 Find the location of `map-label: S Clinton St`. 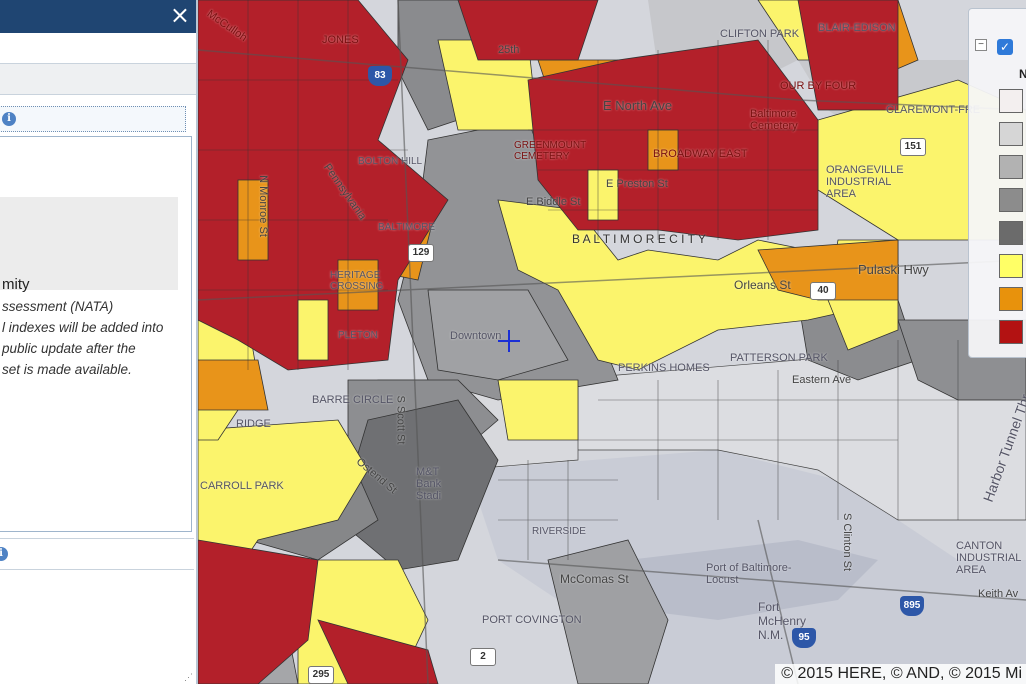

map-label: S Clinton St is located at coordinates (847, 542).